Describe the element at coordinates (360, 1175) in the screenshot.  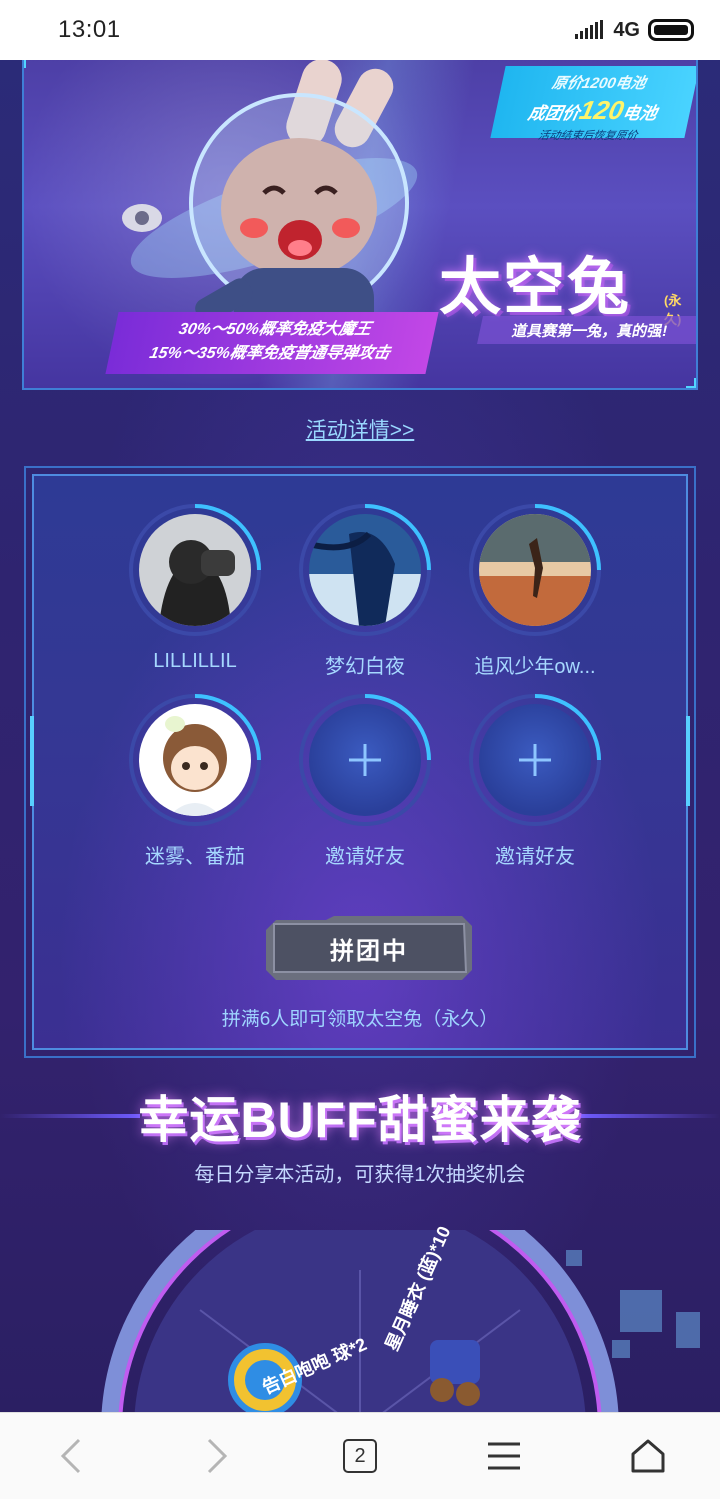
I see `buff-subtitle: 每日分享本活动，可获得1次抽奖机会` at that location.